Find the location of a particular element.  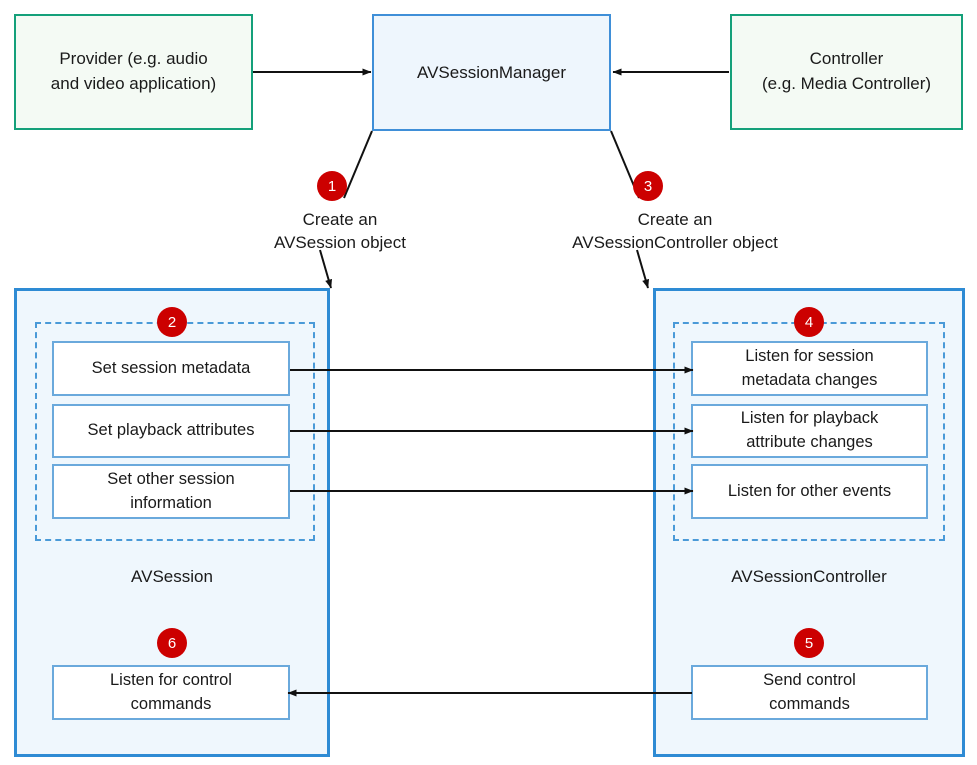

action-set-session-metadata-text: Set session metadata is located at coordinates (171, 369).